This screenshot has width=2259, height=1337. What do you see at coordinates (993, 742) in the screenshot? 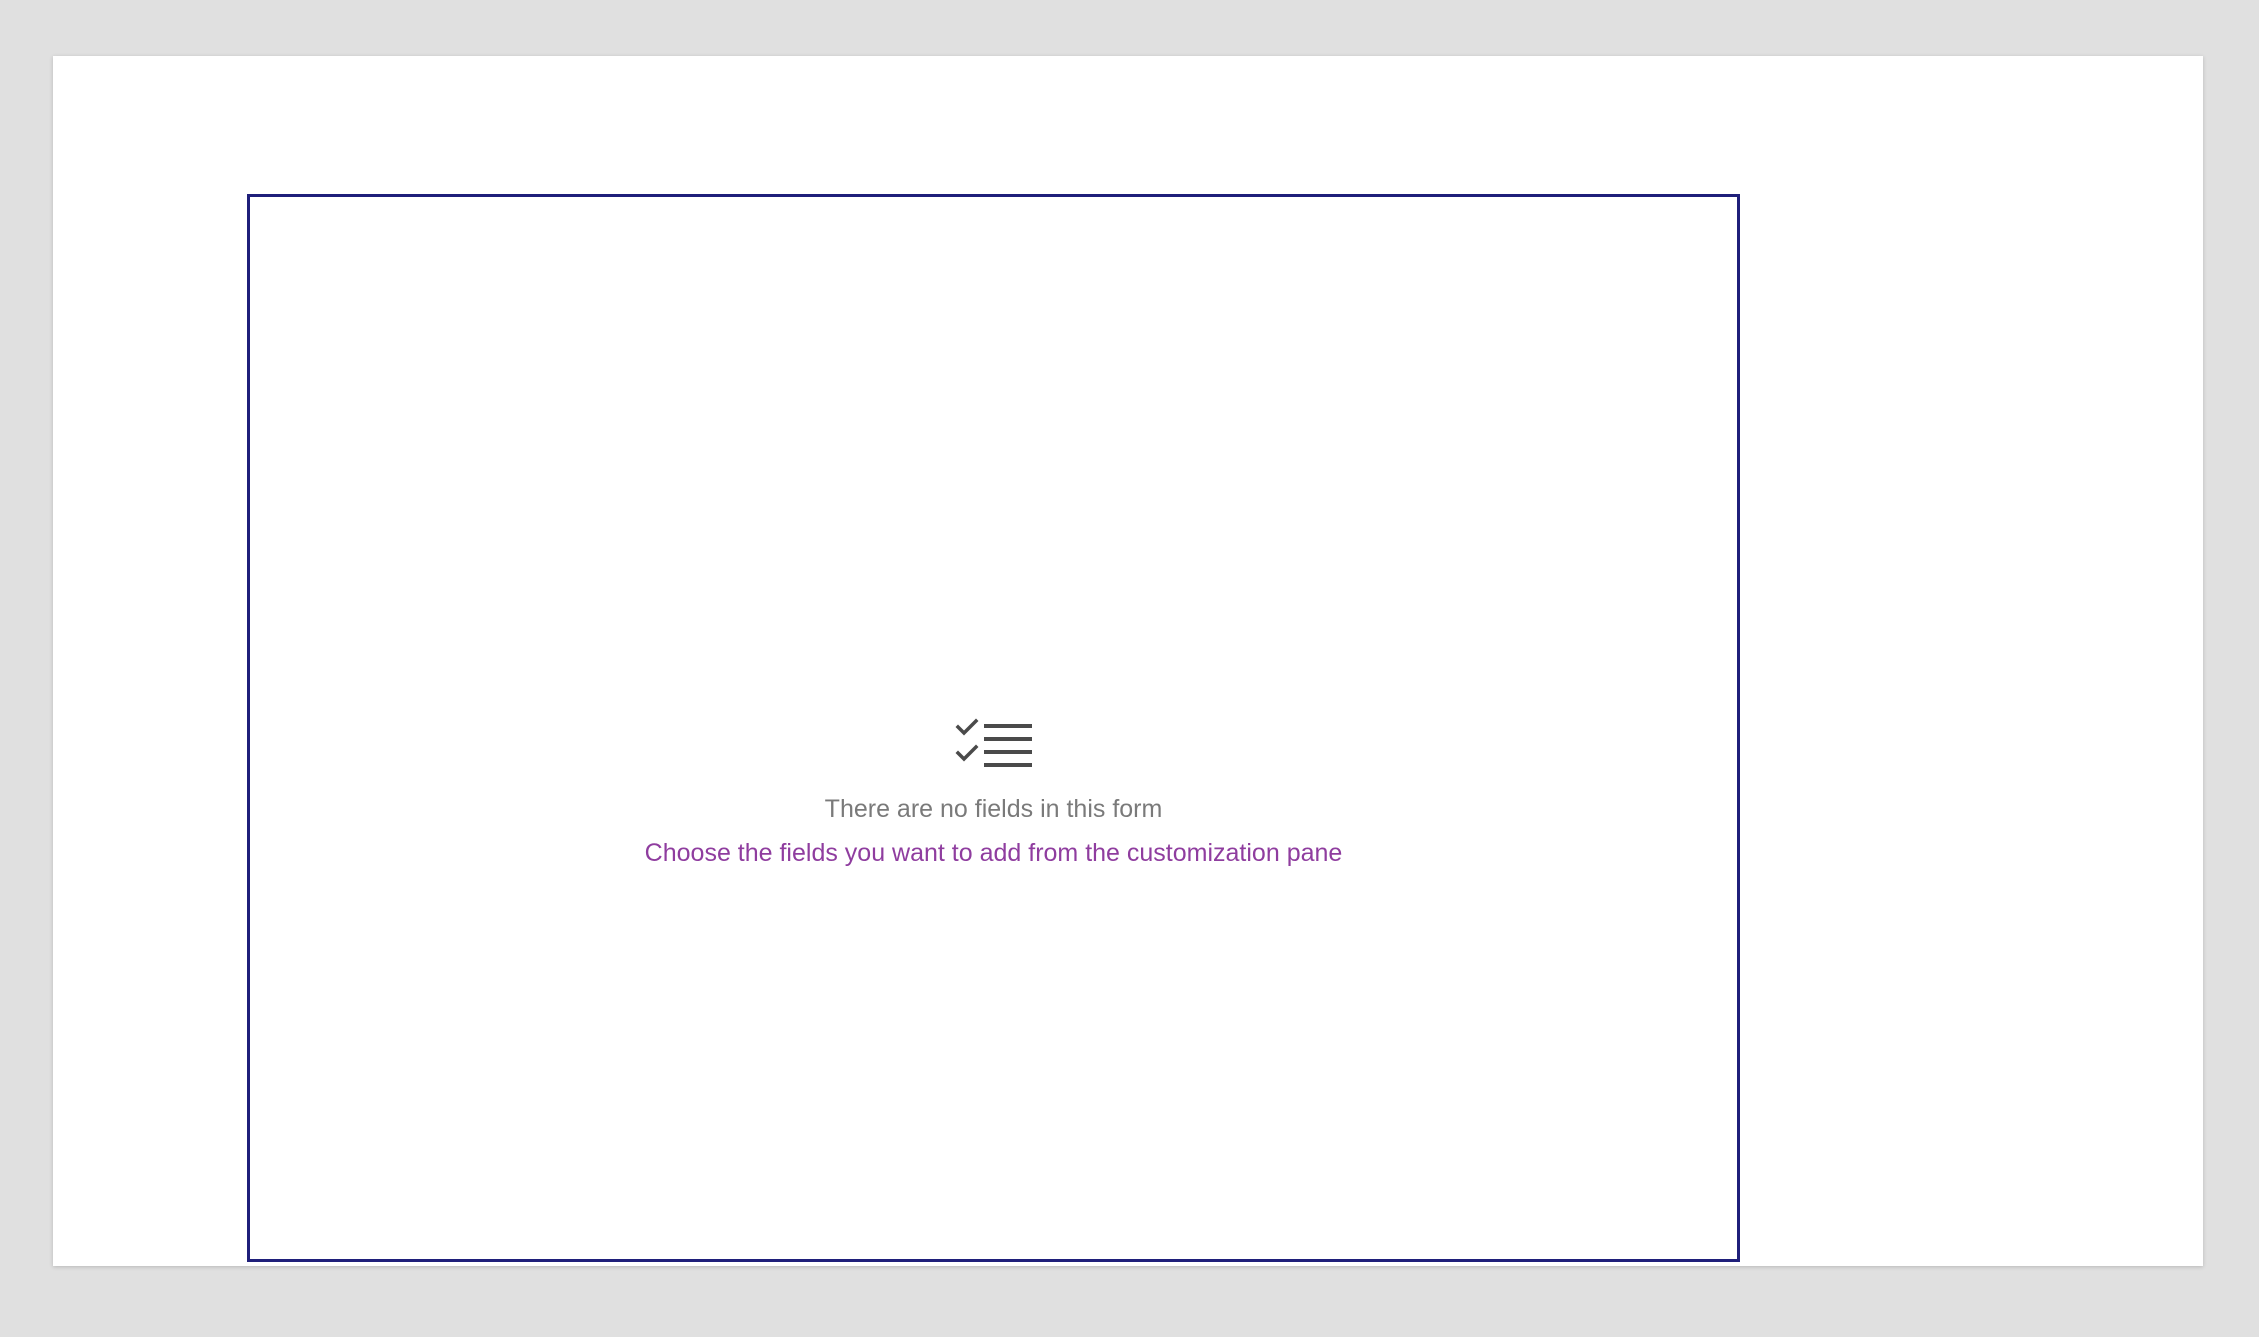
I see `checklist-icon` at bounding box center [993, 742].